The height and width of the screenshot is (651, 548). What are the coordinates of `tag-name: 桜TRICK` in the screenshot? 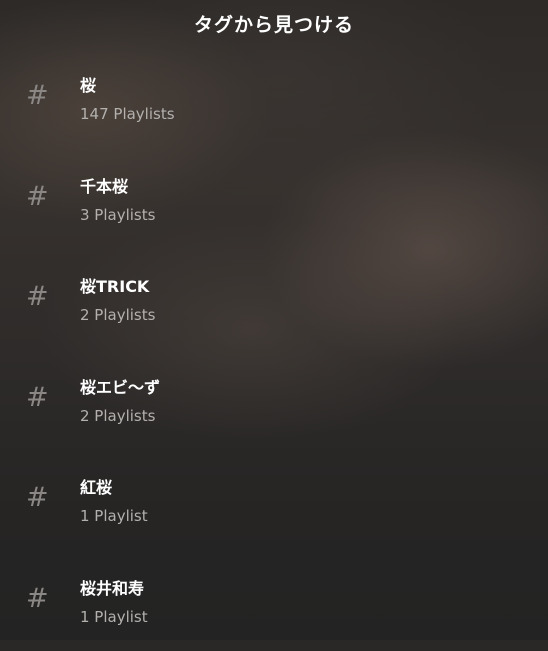 It's located at (114, 285).